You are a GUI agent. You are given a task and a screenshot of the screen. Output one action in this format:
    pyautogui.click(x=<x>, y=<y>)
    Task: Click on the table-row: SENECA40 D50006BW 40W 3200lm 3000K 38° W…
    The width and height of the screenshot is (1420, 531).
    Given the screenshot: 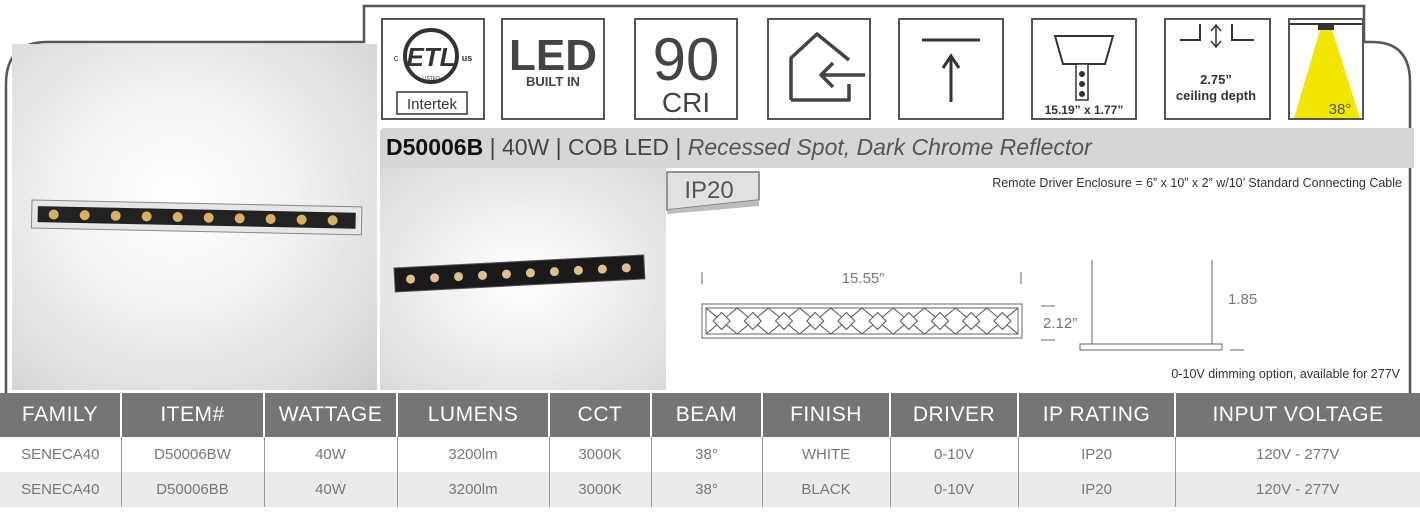 What is the action you would take?
    pyautogui.click(x=710, y=454)
    